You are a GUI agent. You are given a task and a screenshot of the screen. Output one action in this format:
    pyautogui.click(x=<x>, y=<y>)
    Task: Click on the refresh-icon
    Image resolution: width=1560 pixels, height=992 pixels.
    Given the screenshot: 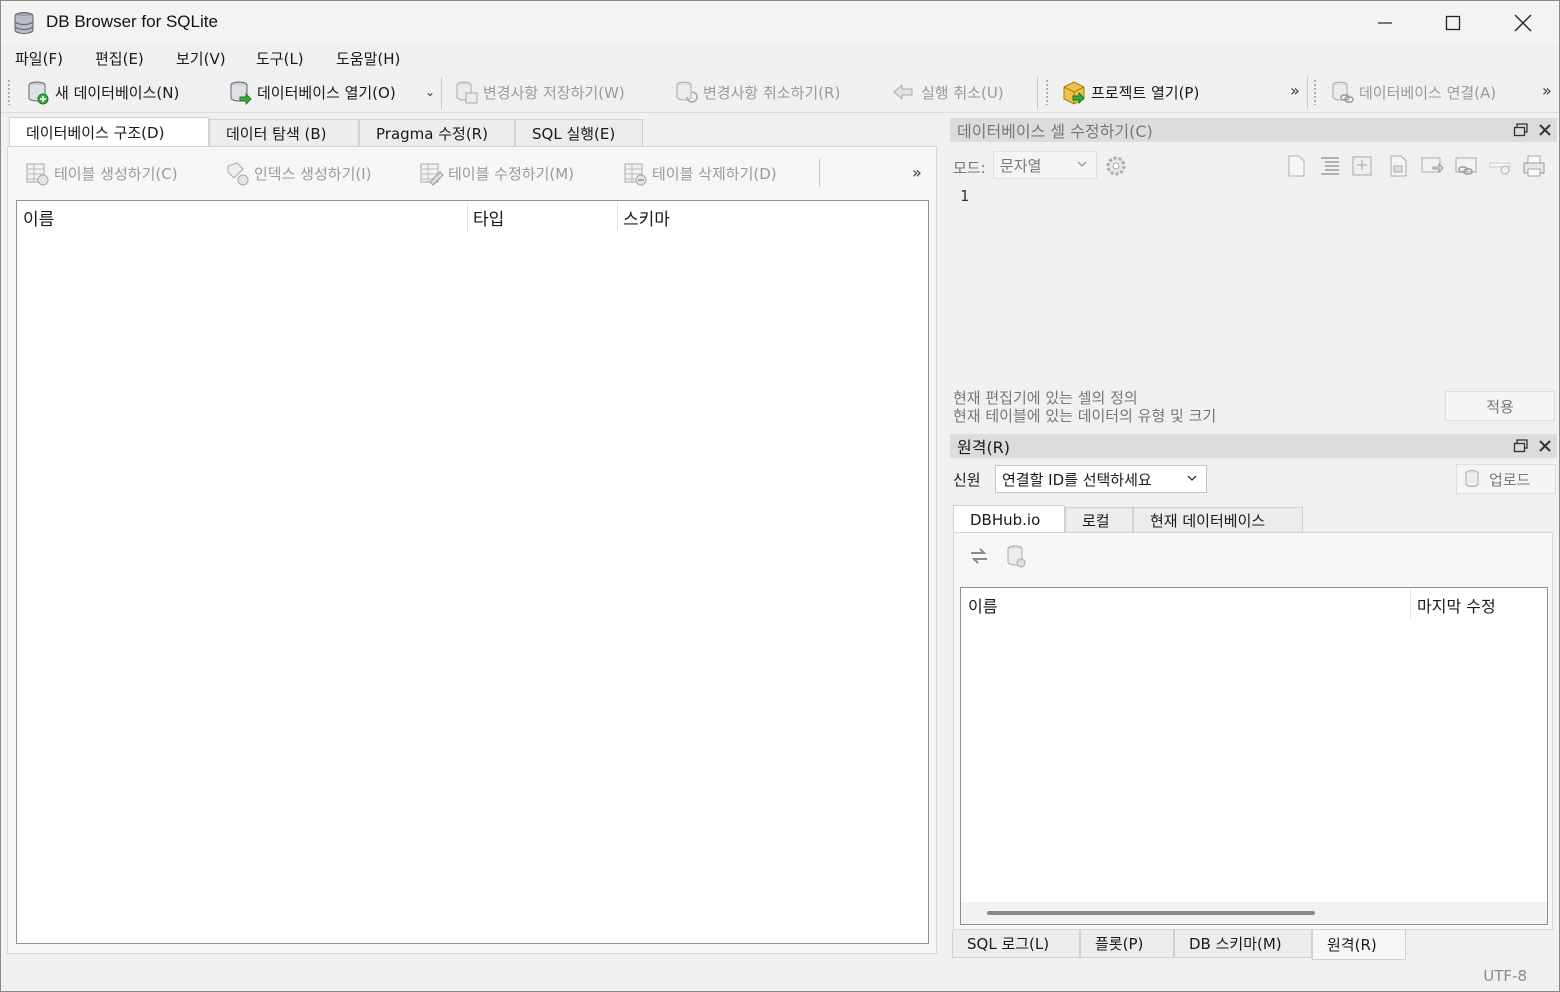 What is the action you would take?
    pyautogui.click(x=979, y=556)
    